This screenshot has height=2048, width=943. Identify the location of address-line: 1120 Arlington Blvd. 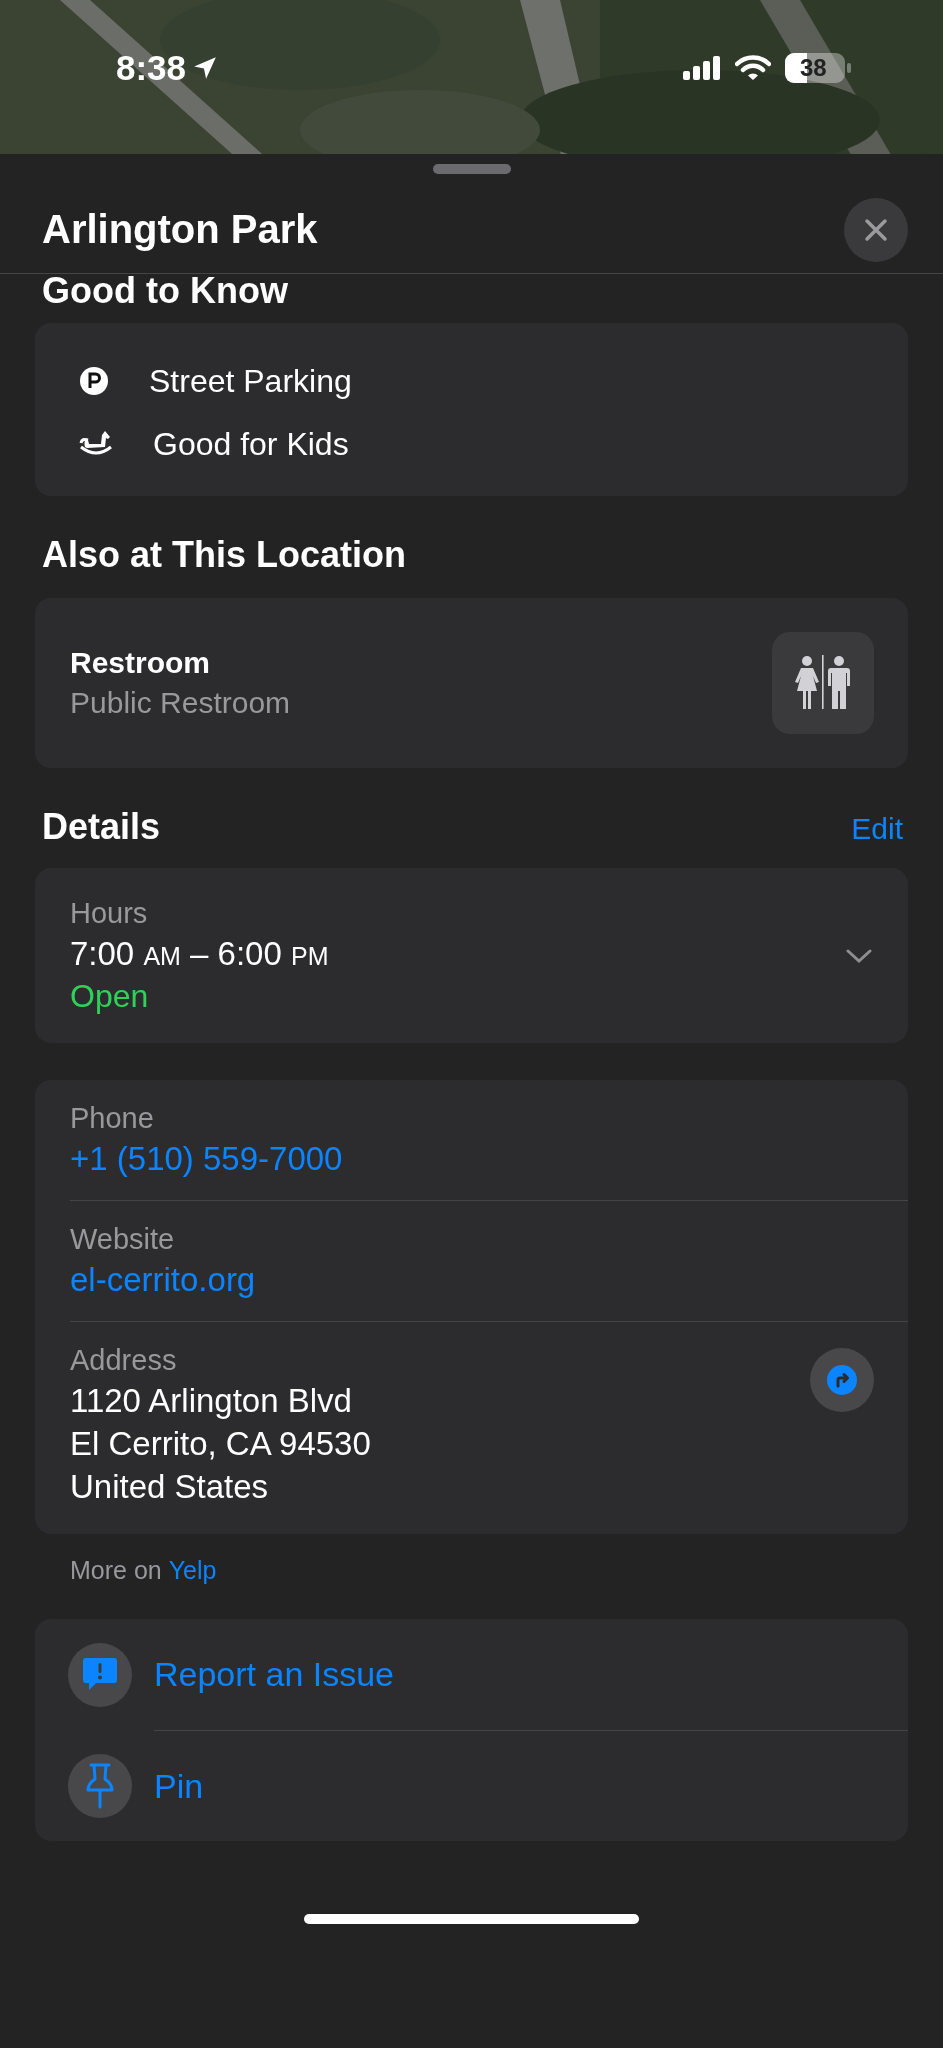
(211, 1401).